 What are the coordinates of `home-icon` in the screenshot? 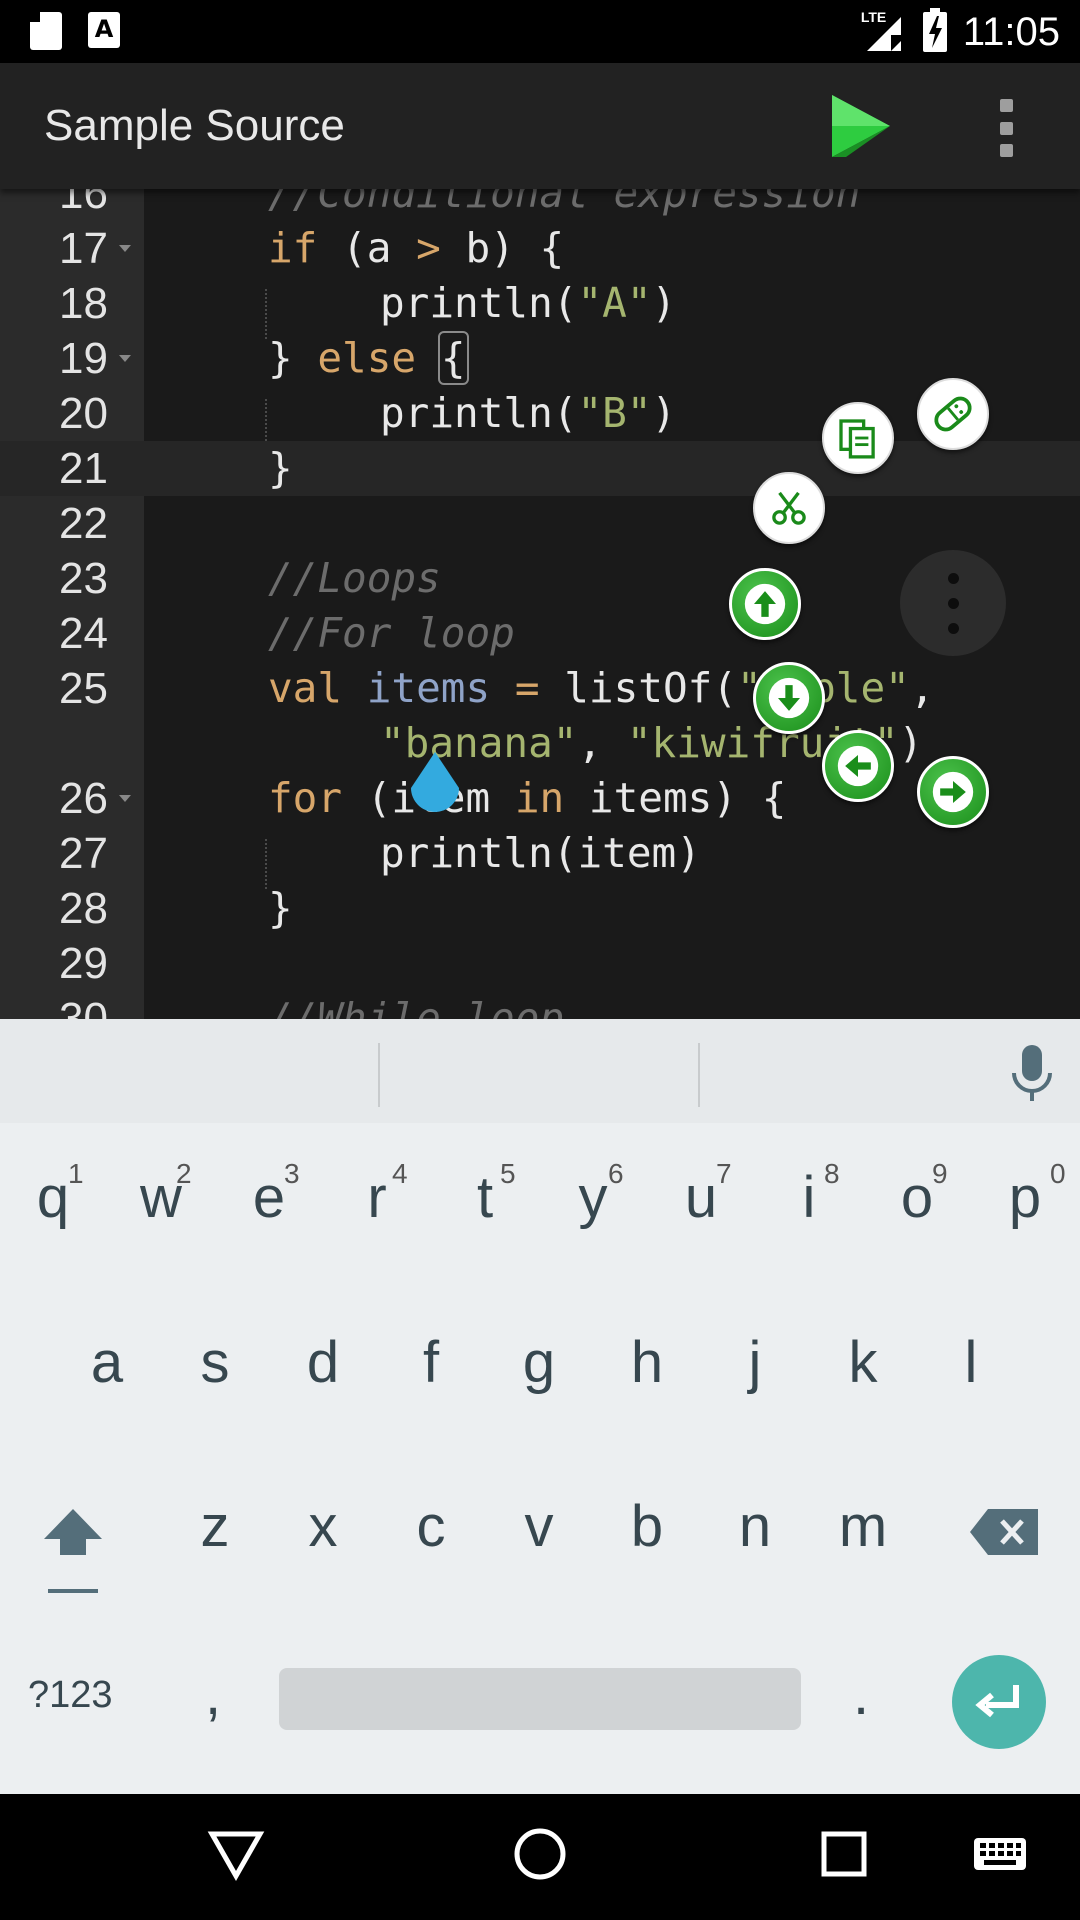 It's located at (540, 1854).